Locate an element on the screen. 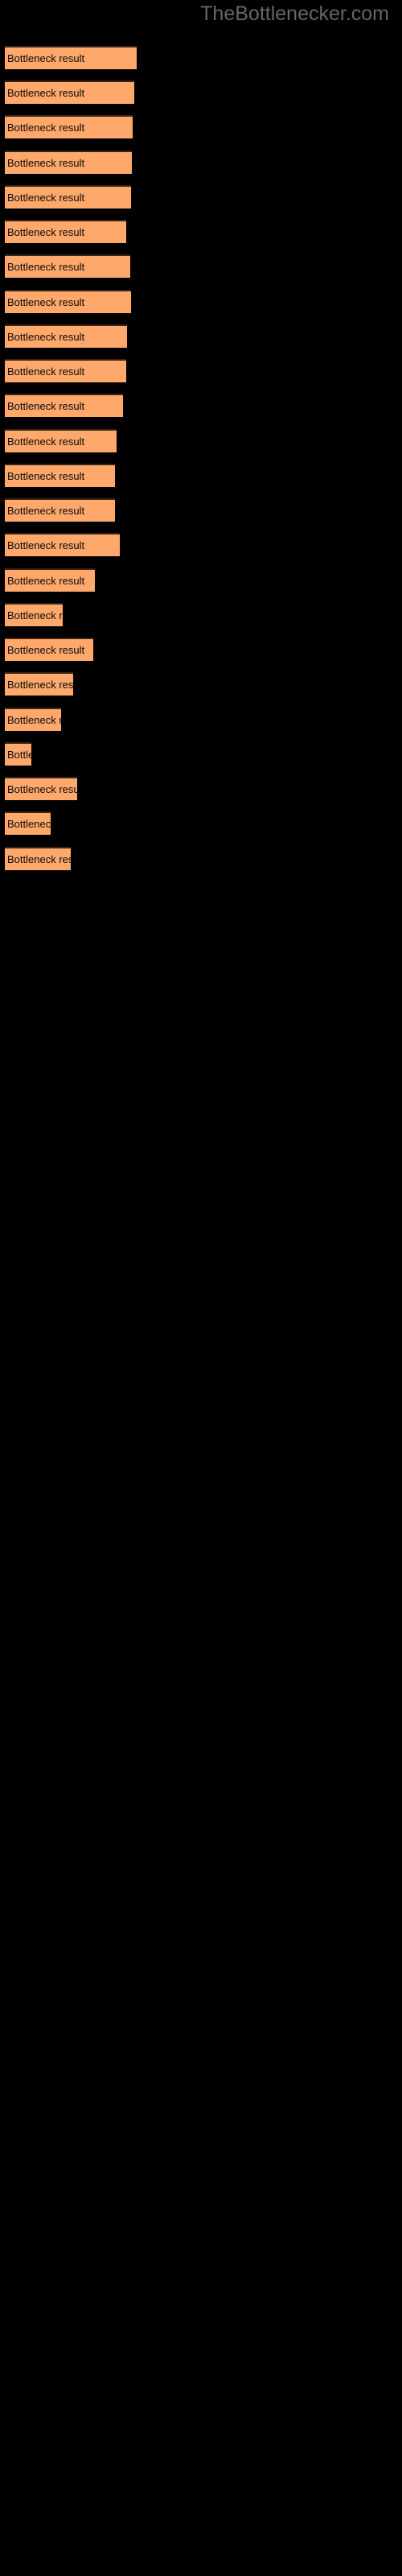 The image size is (402, 2576). bar-result-24: Bottleneck result is located at coordinates (38, 858).